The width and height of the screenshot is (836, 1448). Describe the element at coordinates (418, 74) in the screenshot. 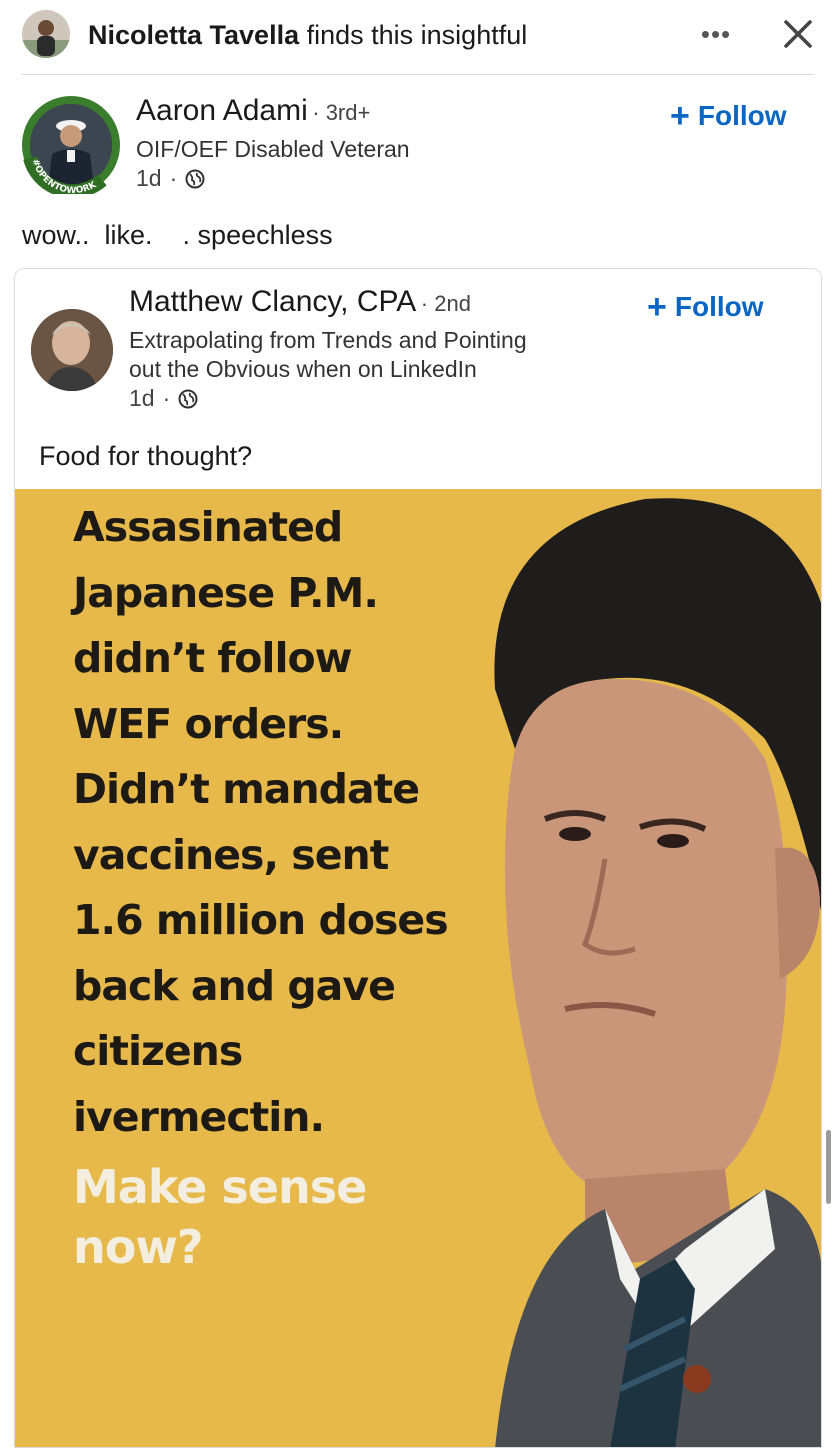

I see `divider` at that location.